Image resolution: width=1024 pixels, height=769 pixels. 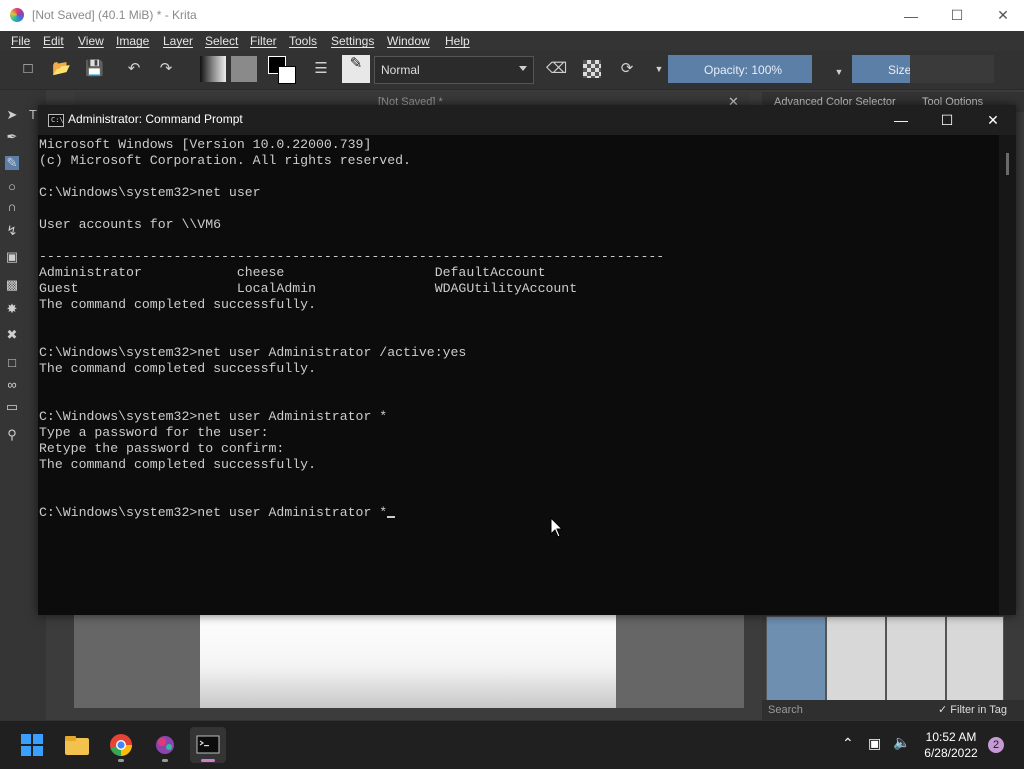 What do you see at coordinates (12, 285) in the screenshot?
I see `gradient-tool-icon: ▩` at bounding box center [12, 285].